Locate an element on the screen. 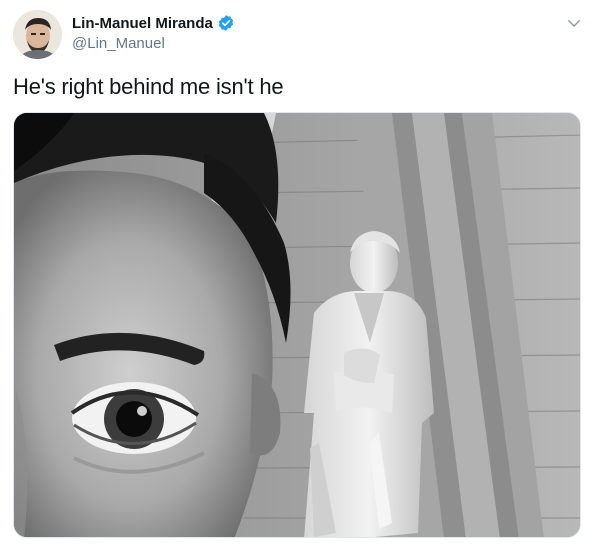  author-avatar is located at coordinates (37, 34).